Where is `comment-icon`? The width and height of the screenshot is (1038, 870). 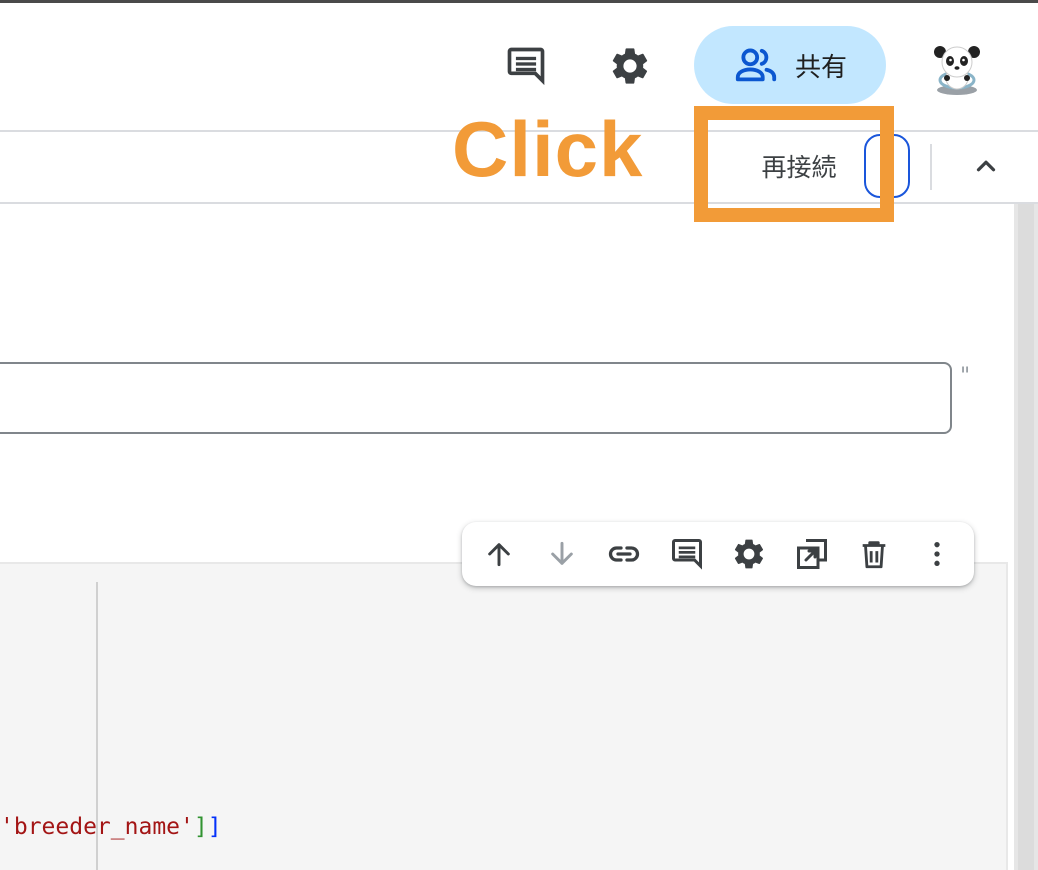 comment-icon is located at coordinates (686, 554).